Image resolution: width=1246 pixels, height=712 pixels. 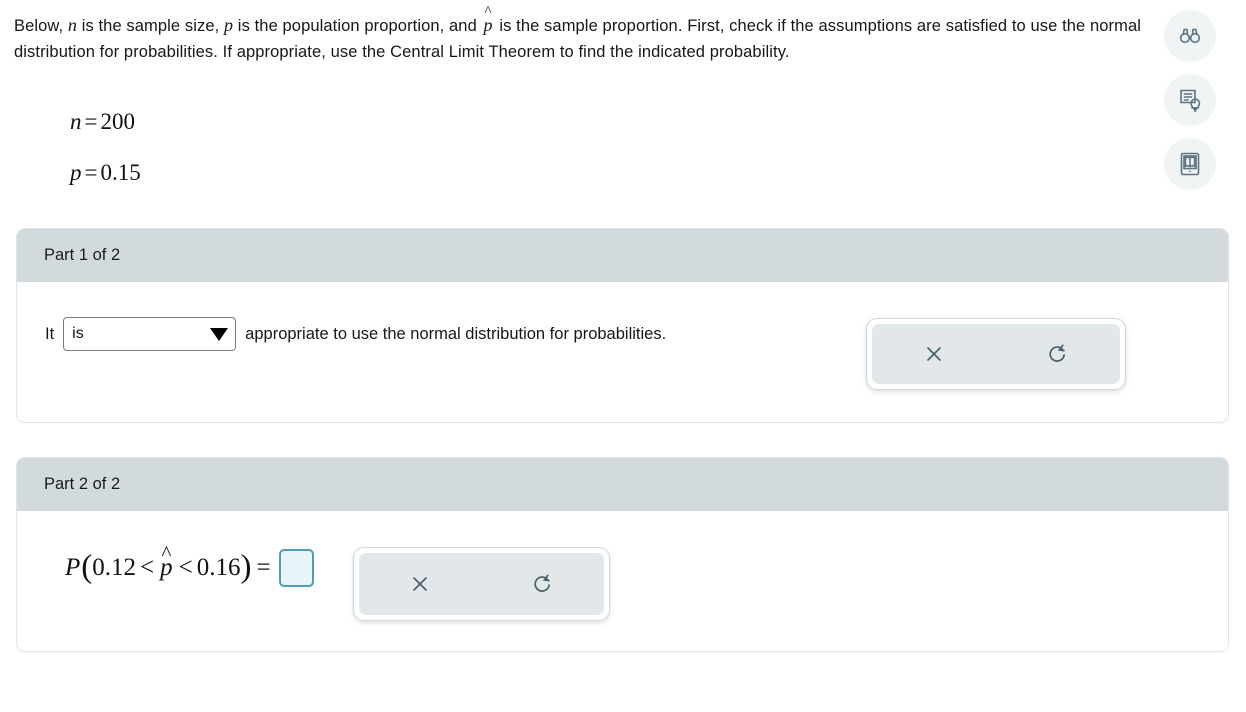 What do you see at coordinates (622, 255) in the screenshot?
I see `part-1-header: Part 1 of 2` at bounding box center [622, 255].